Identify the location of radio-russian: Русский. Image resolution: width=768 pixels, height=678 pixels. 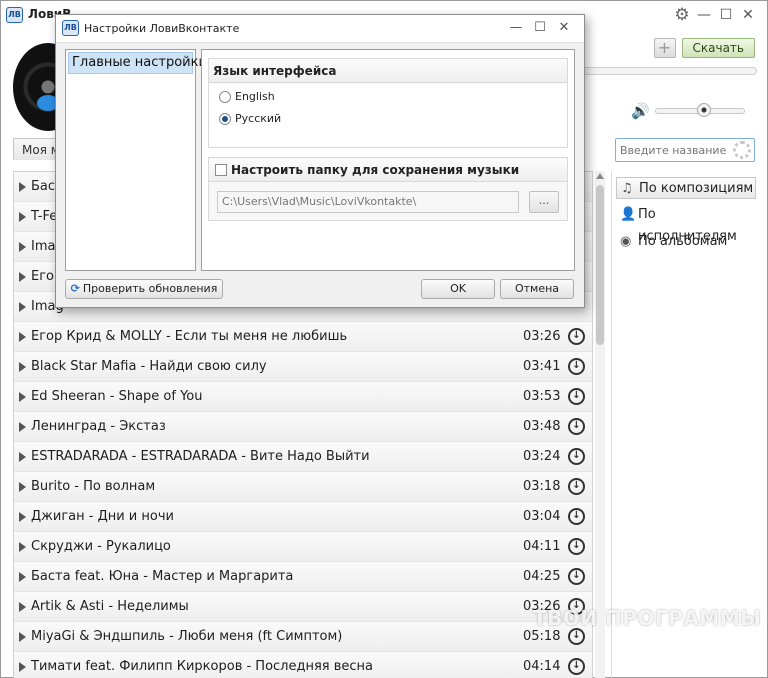
(250, 119).